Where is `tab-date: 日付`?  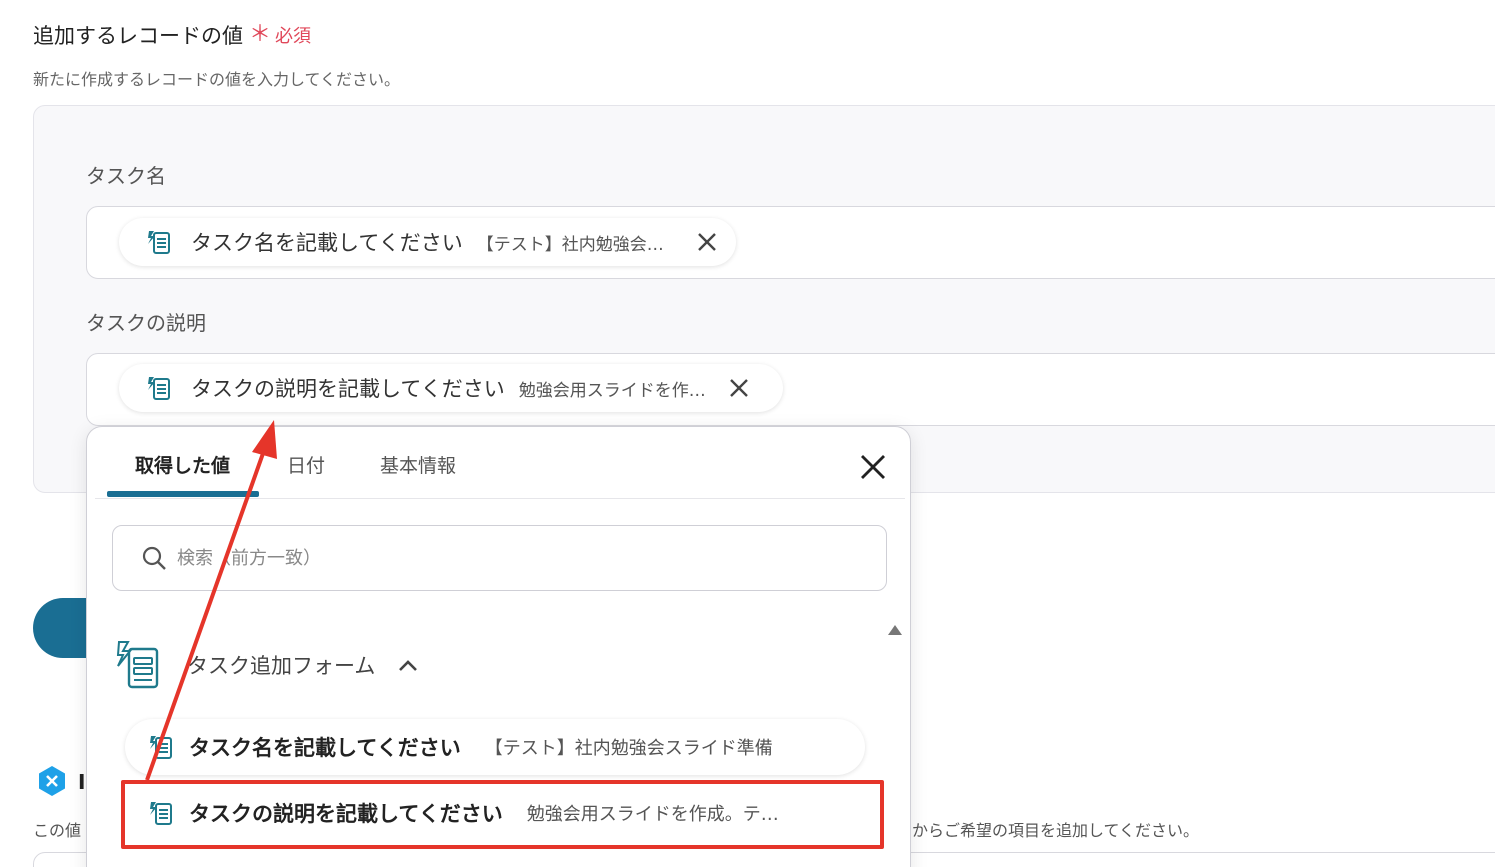 tab-date: 日付 is located at coordinates (306, 464).